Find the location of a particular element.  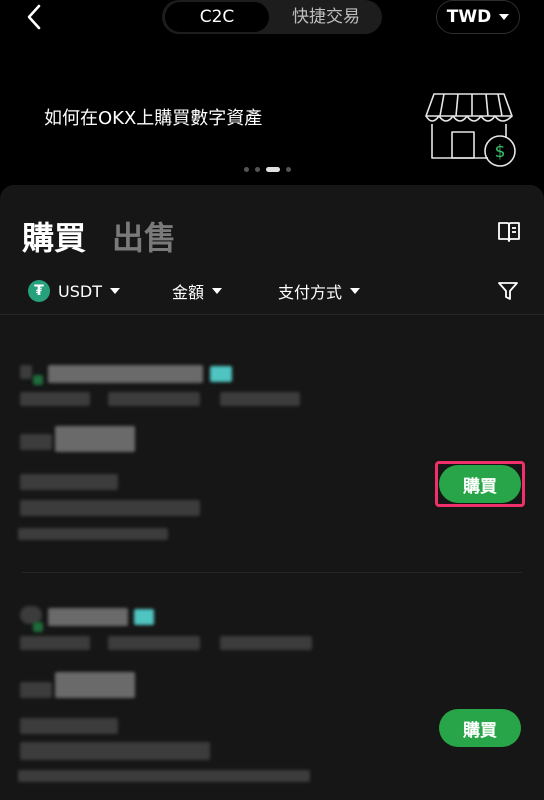

filter-bar: ₮ USDT 金額 支付方式 is located at coordinates (272, 291).